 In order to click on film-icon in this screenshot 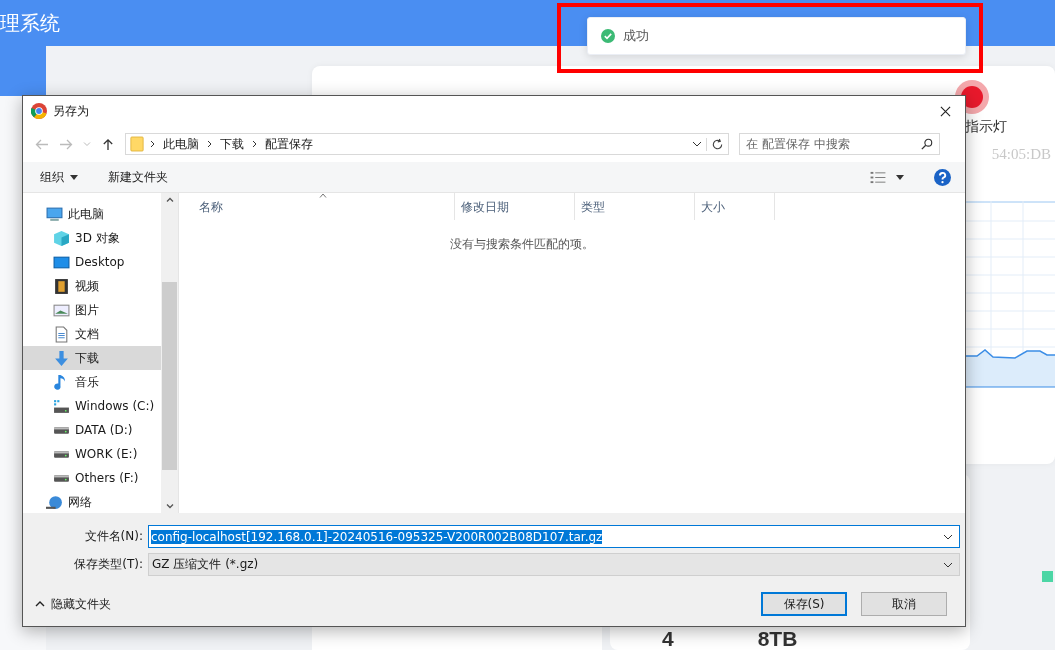, I will do `click(61, 286)`.